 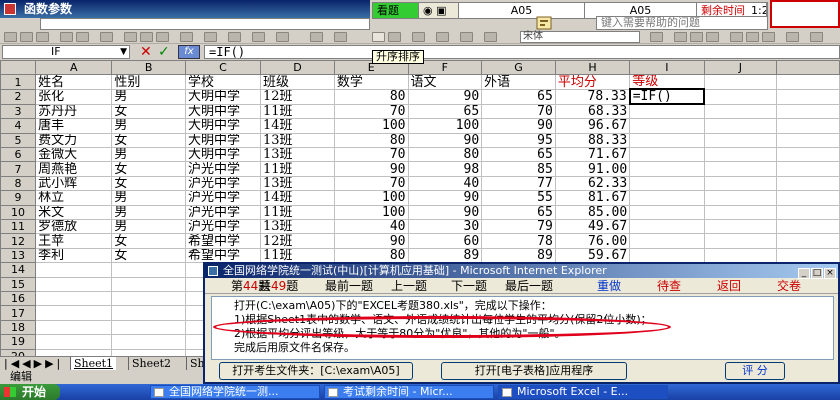 I want to click on maximize-icon: □, so click(x=817, y=273).